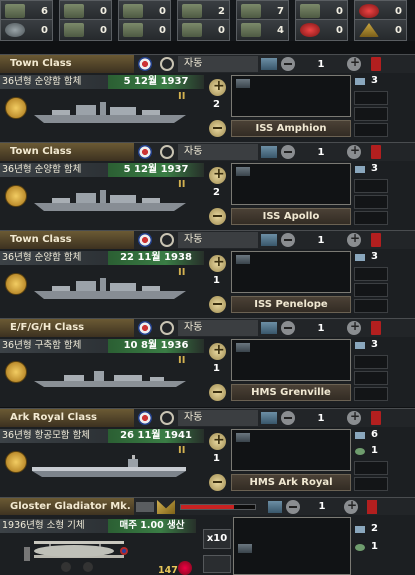 This screenshot has height=575, width=415. What do you see at coordinates (185, 568) in the screenshot?
I see `add-air-wing-button` at bounding box center [185, 568].